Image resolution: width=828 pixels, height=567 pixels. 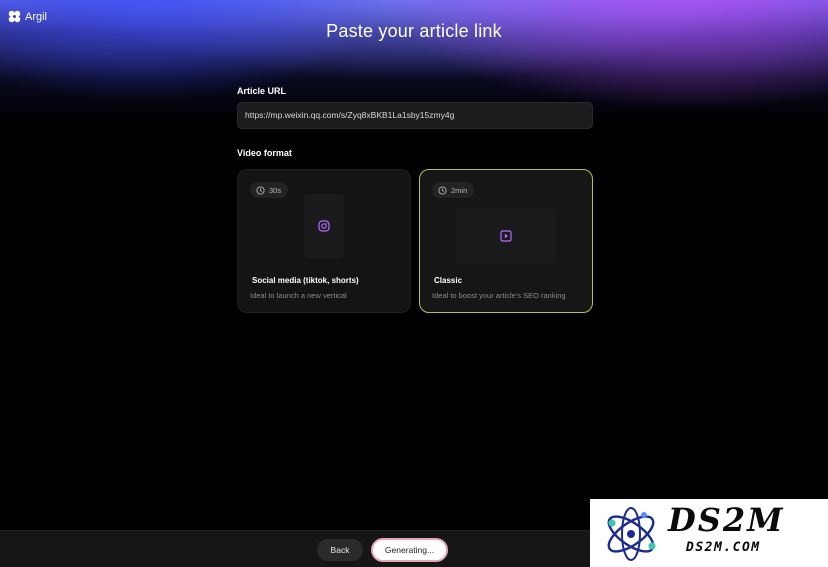 I want to click on horizontal-video-preview, so click(x=506, y=236).